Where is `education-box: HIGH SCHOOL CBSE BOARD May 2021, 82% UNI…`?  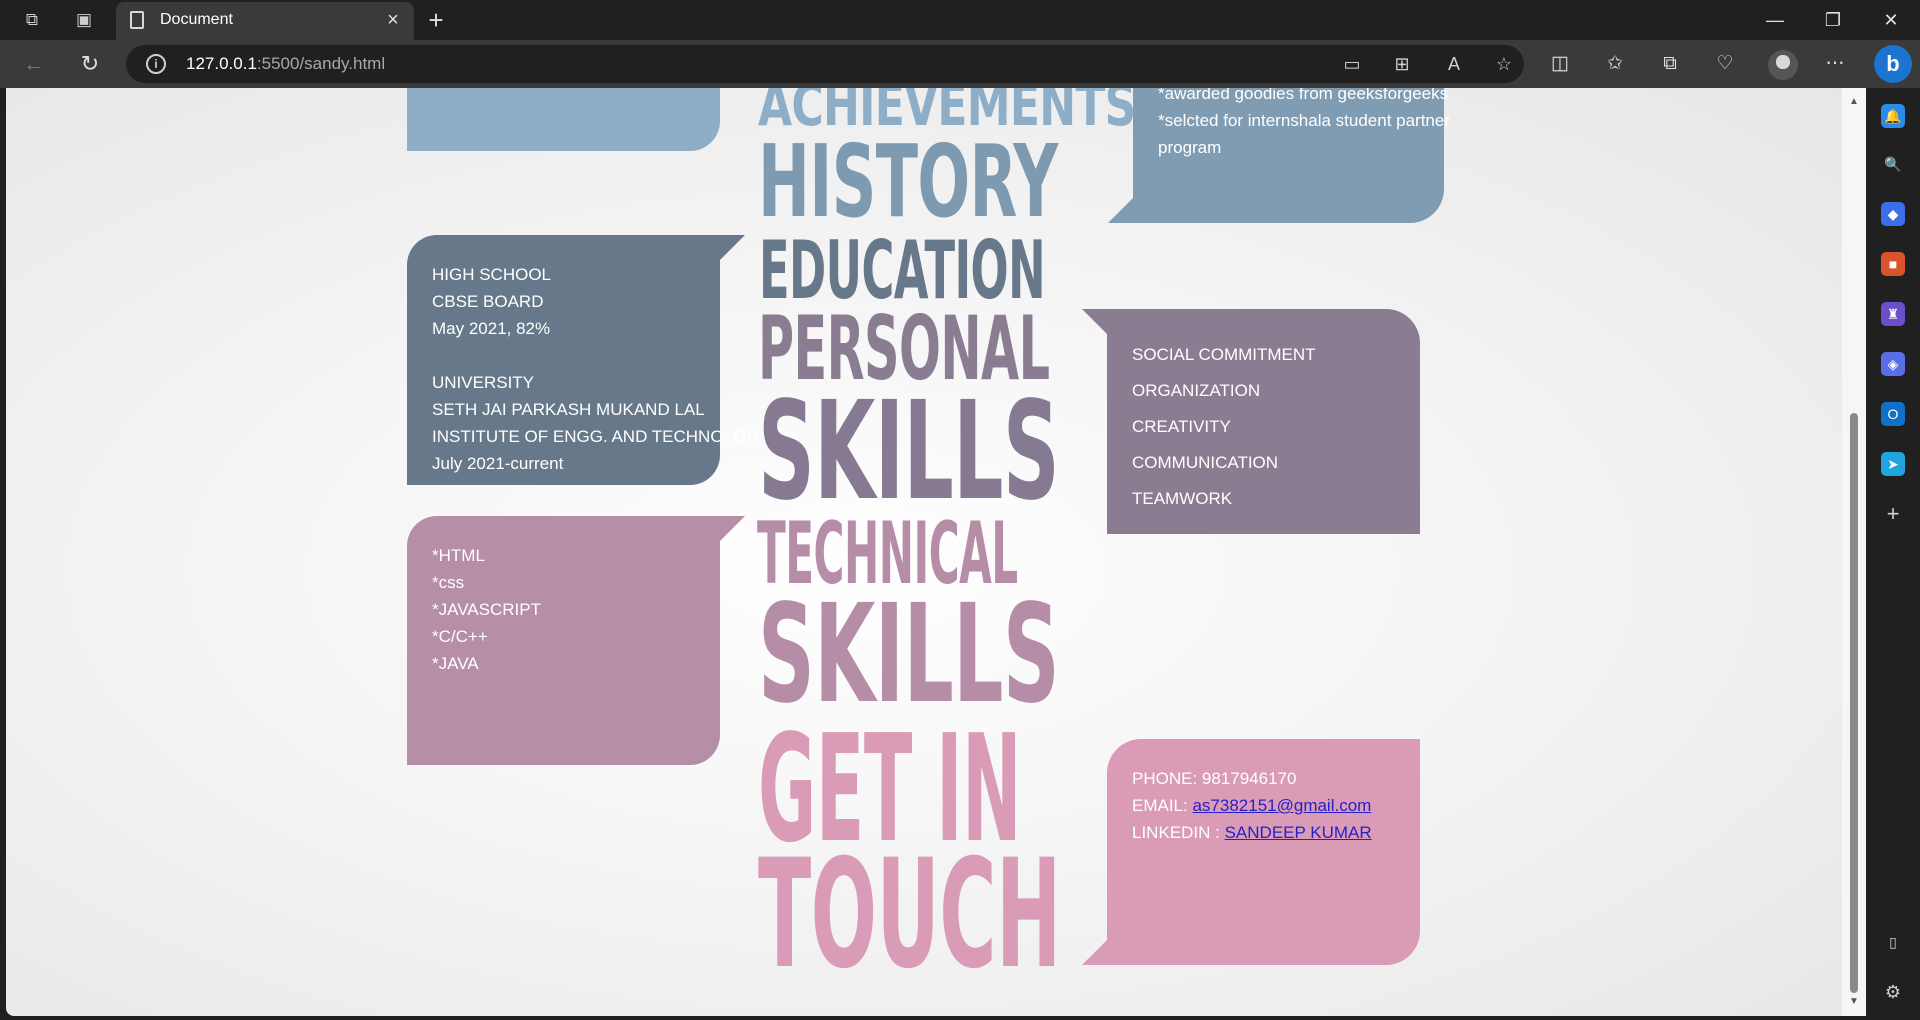 education-box: HIGH SCHOOL CBSE BOARD May 2021, 82% UNI… is located at coordinates (589, 360).